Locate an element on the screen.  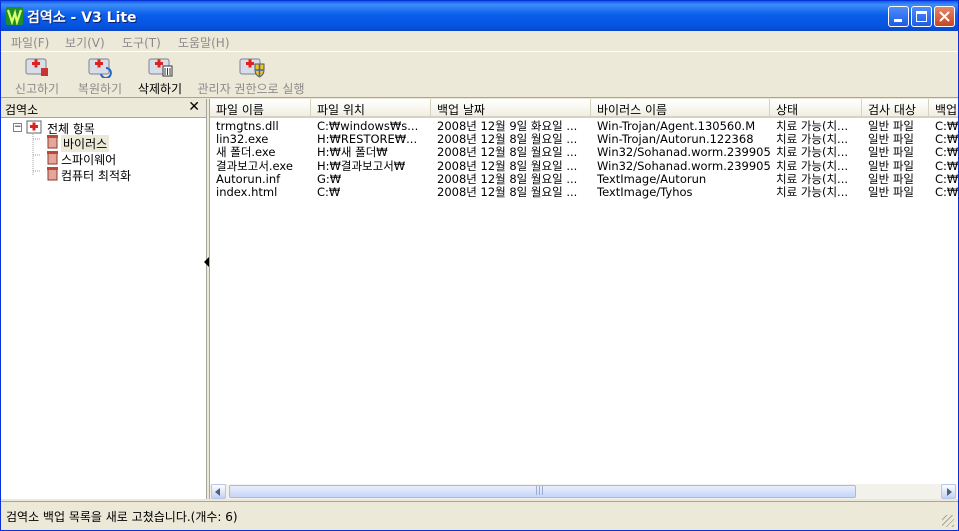
delete-trash-icon is located at coordinates (160, 67).